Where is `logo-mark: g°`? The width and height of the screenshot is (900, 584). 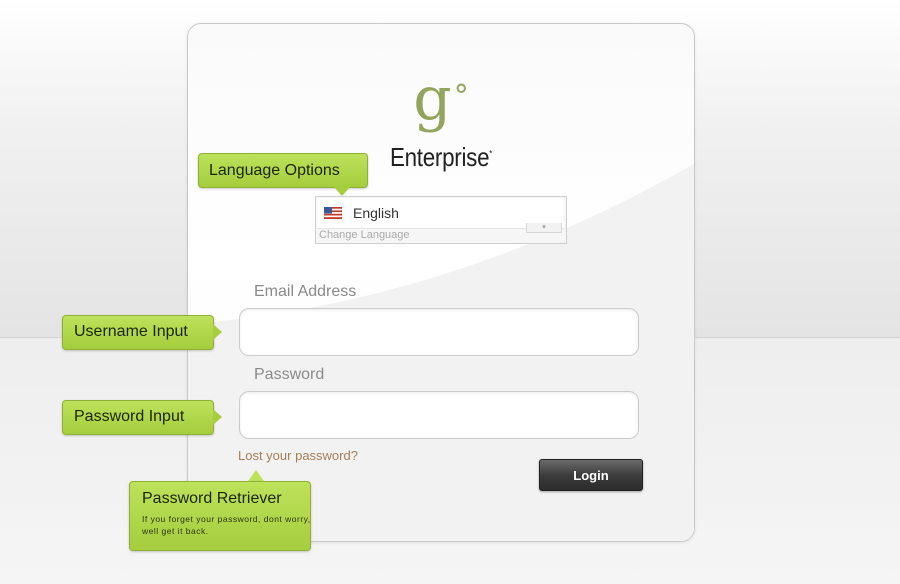
logo-mark: g° is located at coordinates (441, 99).